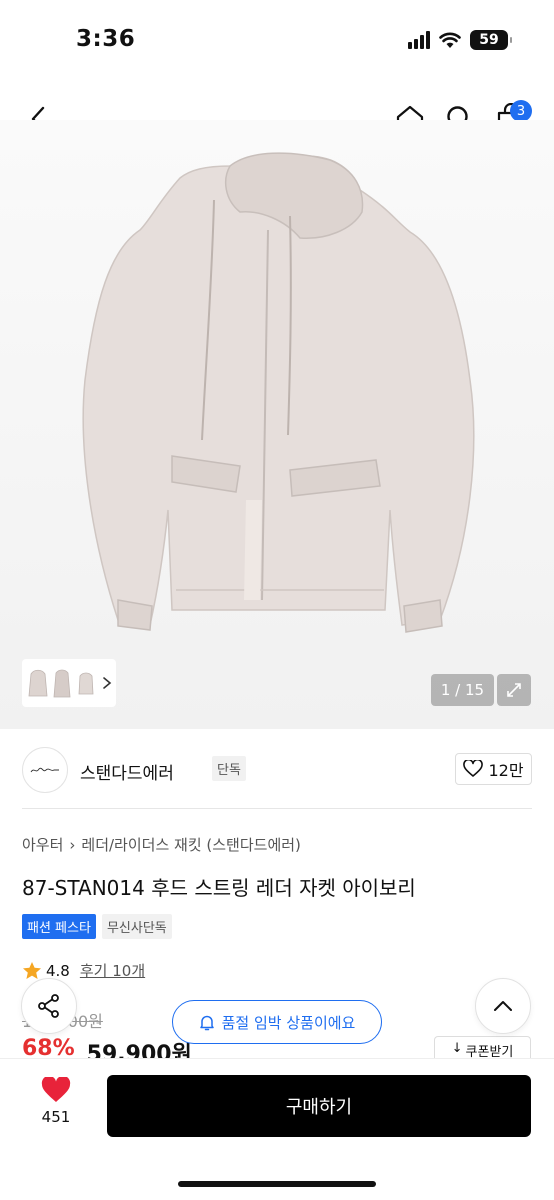 This screenshot has width=554, height=1200. Describe the element at coordinates (277, 808) in the screenshot. I see `divider` at that location.